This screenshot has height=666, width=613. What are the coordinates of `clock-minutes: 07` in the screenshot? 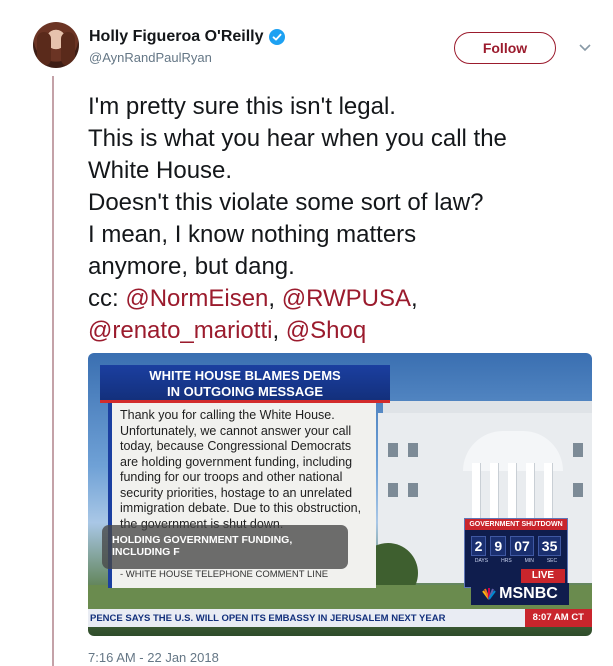 It's located at (522, 546).